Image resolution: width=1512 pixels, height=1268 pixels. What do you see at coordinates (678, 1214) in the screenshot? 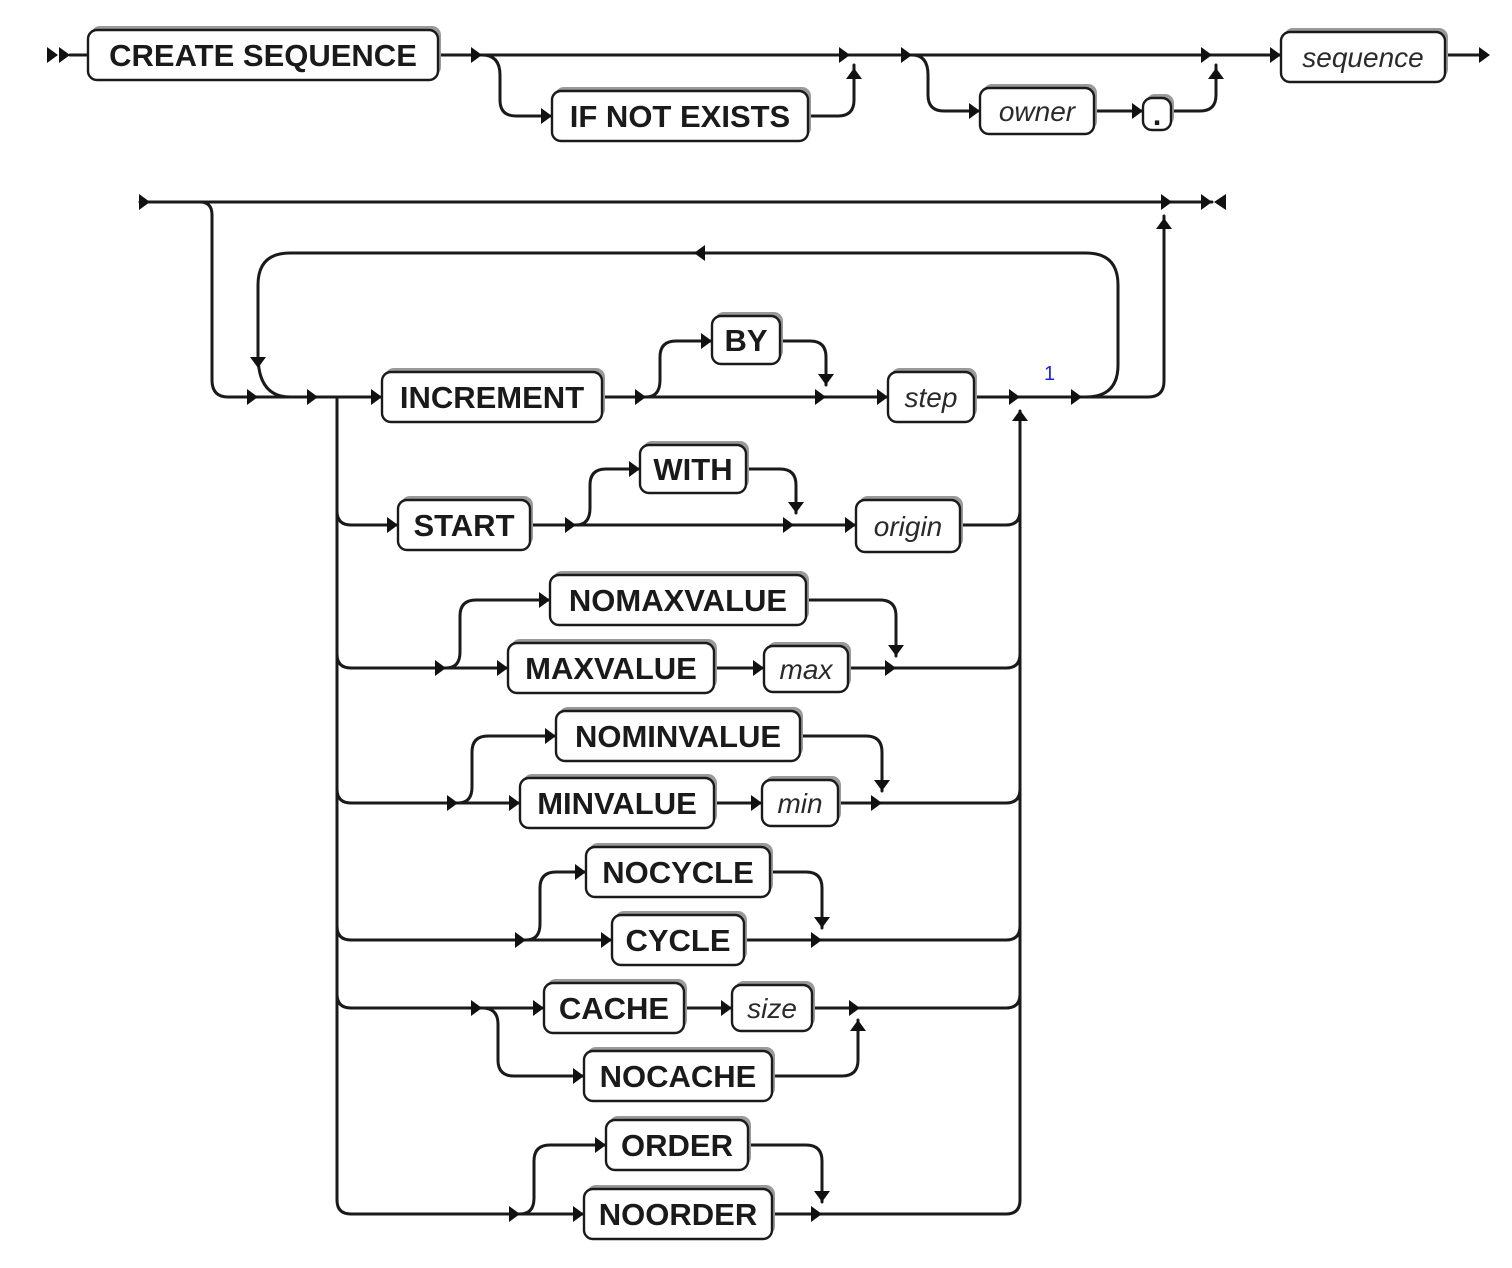
I see `noorder-label: NOORDER` at bounding box center [678, 1214].